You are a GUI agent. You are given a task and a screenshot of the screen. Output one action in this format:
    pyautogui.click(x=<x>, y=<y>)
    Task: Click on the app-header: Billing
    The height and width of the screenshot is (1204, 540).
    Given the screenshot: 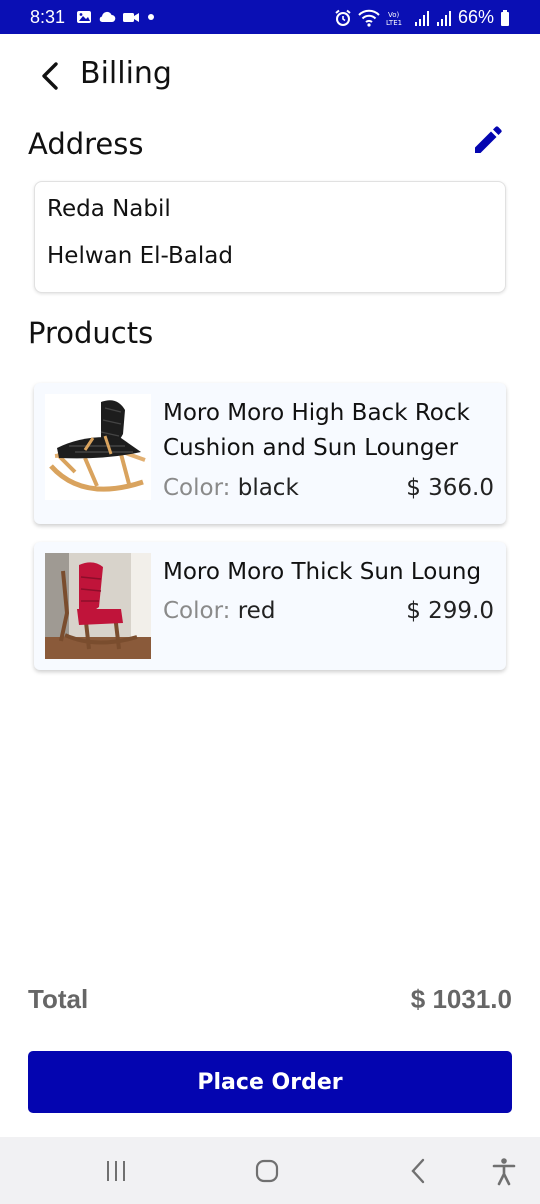 What is the action you would take?
    pyautogui.click(x=270, y=74)
    